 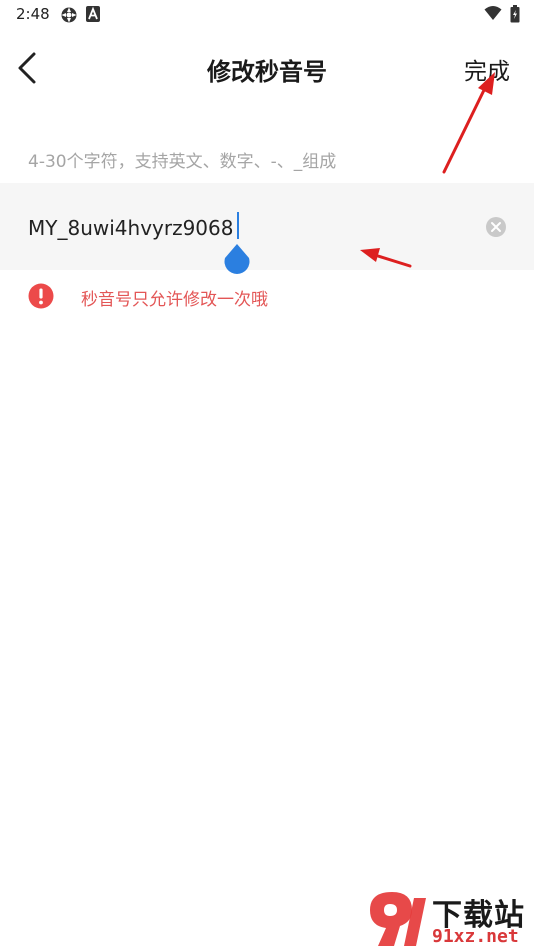 I want to click on watermark-logo, so click(x=398, y=919).